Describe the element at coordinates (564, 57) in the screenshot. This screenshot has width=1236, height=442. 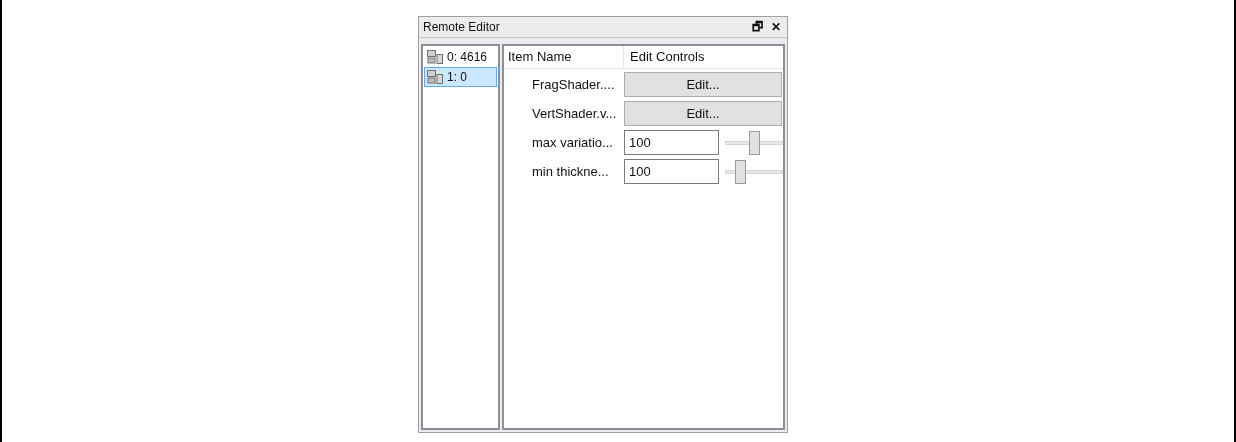
I see `column-header: Item Name` at that location.